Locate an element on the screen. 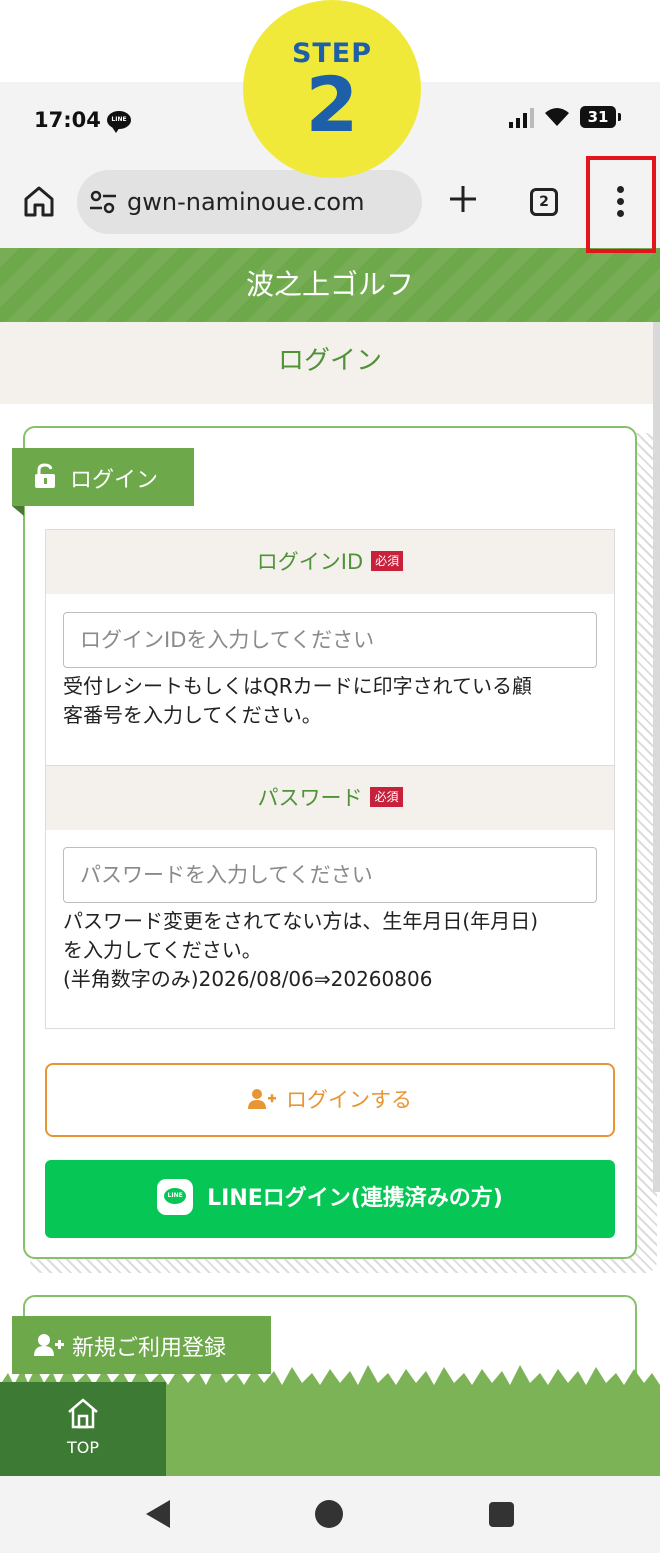 The width and height of the screenshot is (660, 1553). page-title: ログイン is located at coordinates (329, 361).